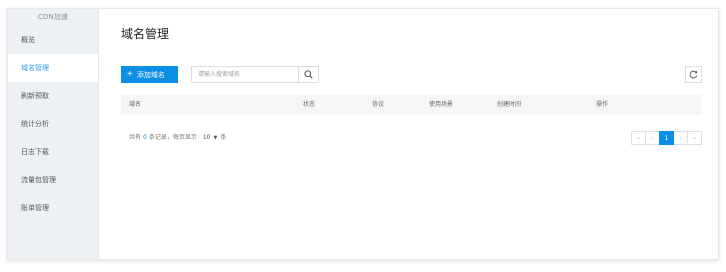  What do you see at coordinates (145, 137) in the screenshot?
I see `record-count: 0` at bounding box center [145, 137].